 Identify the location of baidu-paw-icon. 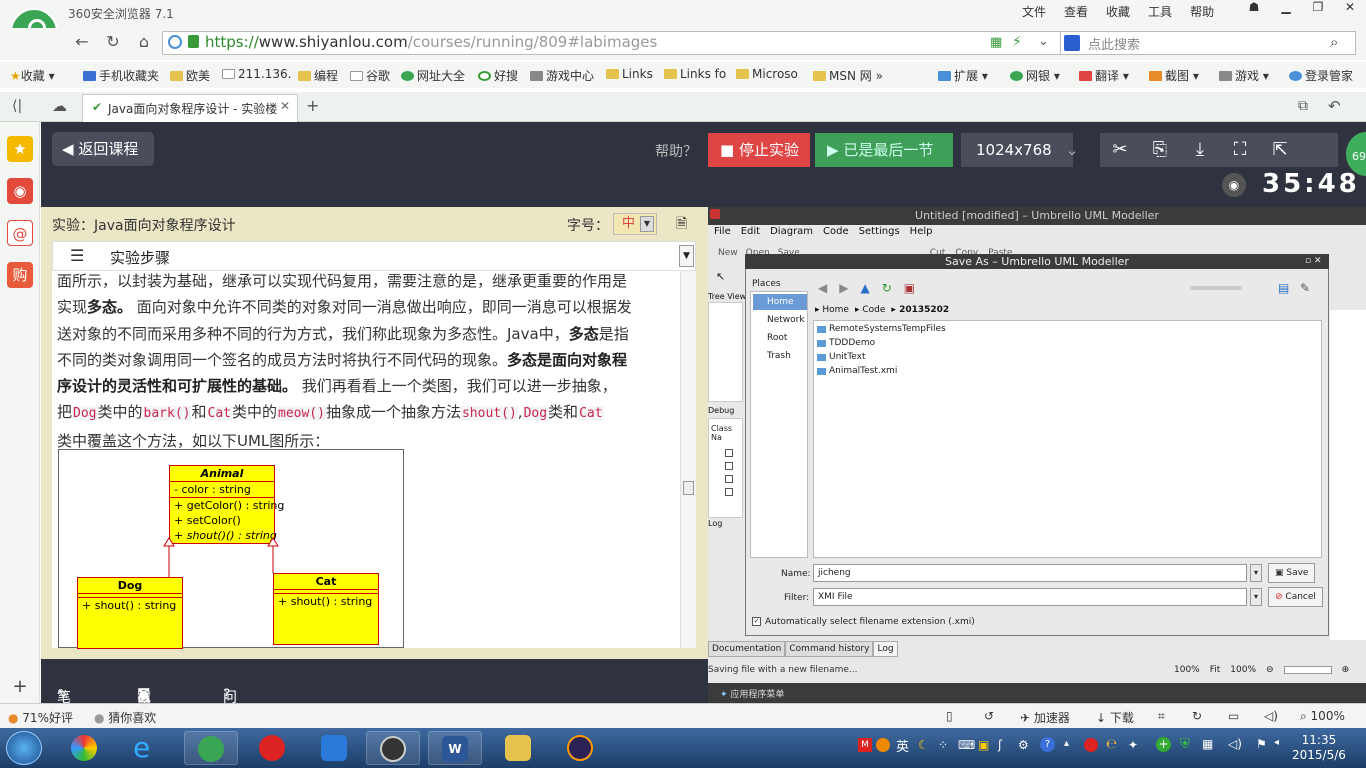
(1072, 43).